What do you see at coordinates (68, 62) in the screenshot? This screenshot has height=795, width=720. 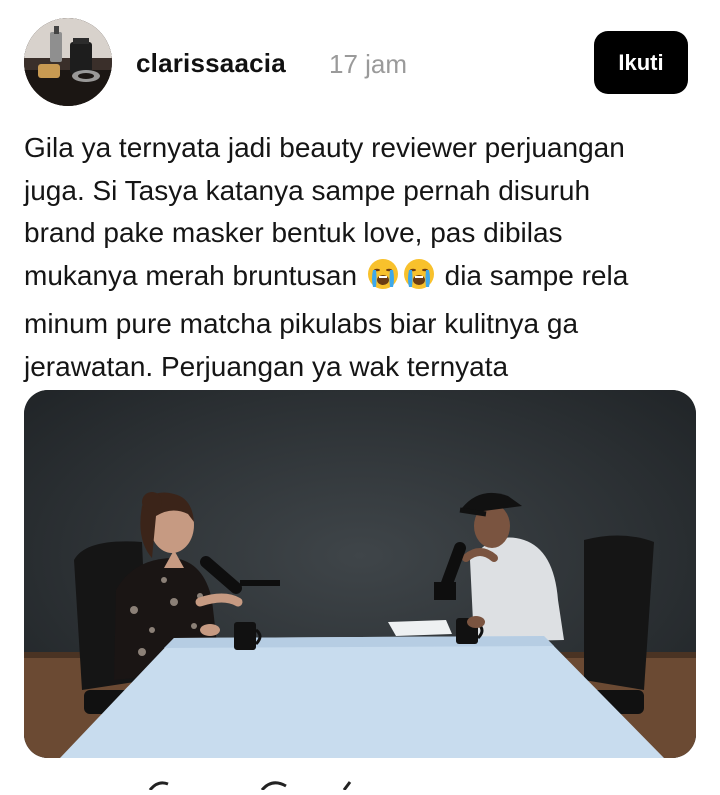 I see `avatar` at bounding box center [68, 62].